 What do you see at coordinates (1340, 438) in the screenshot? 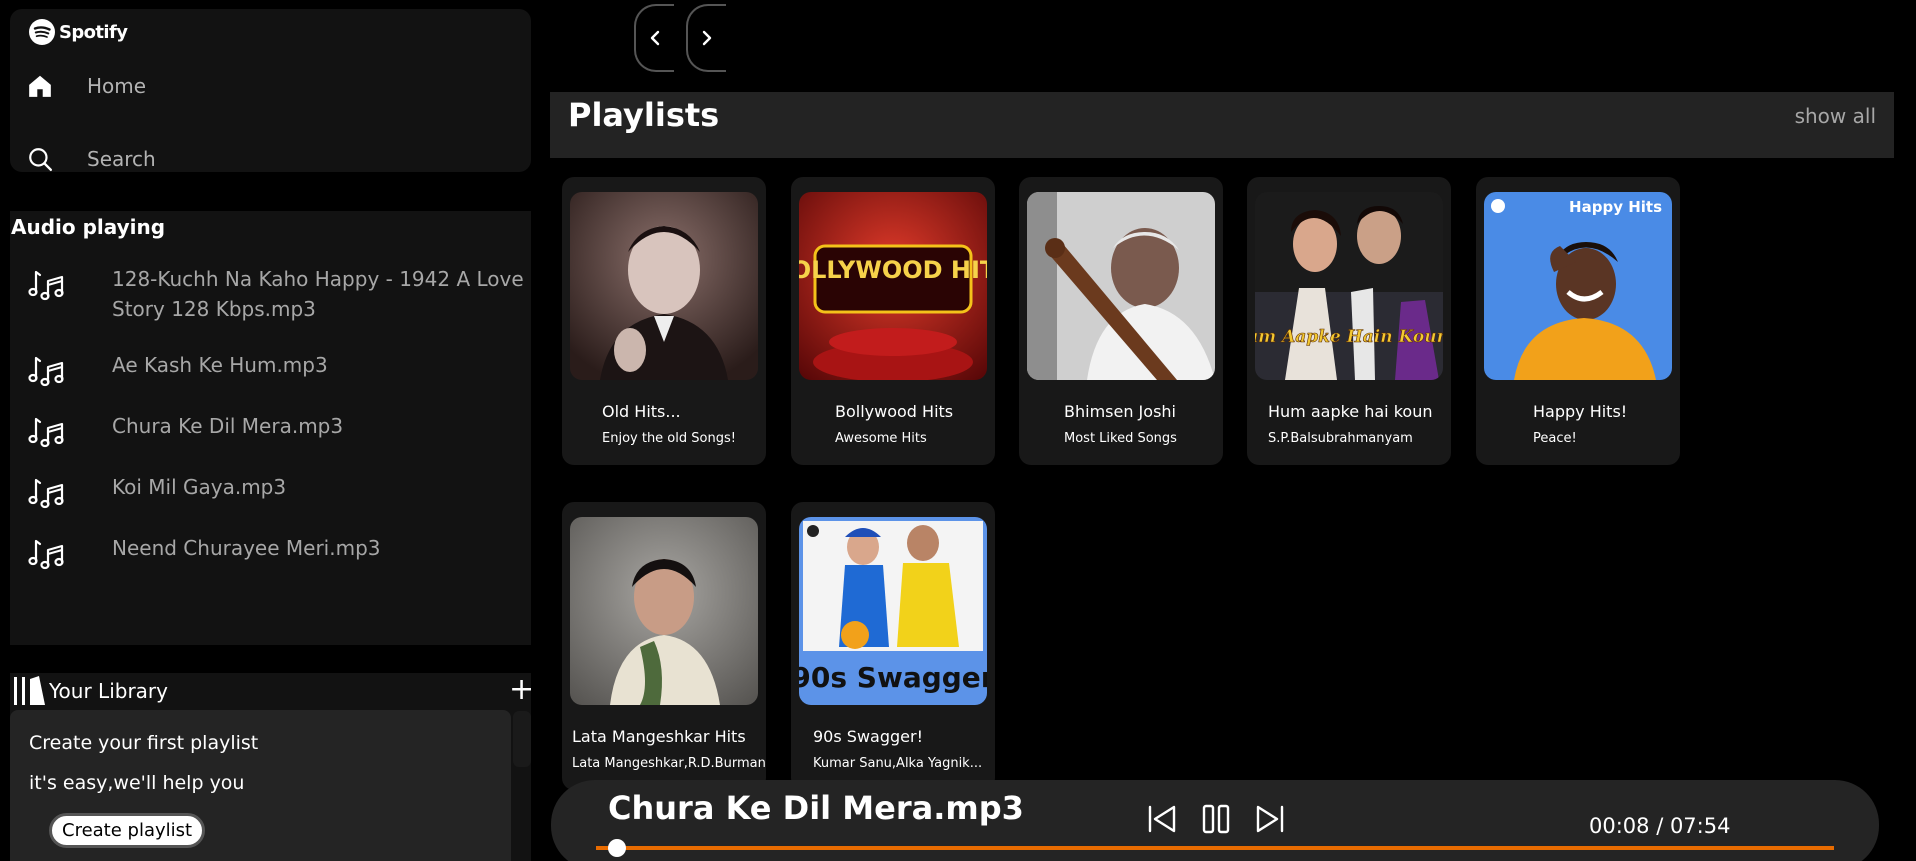
I see `playlist-subtitle: S.P.Balsubrahmanyam` at bounding box center [1340, 438].